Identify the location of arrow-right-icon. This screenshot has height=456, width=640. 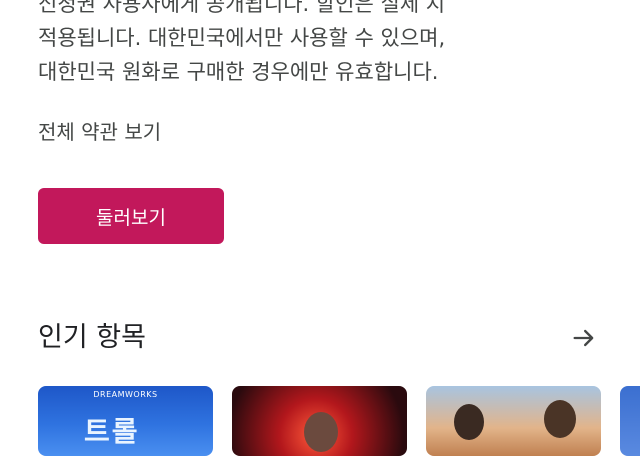
(583, 338).